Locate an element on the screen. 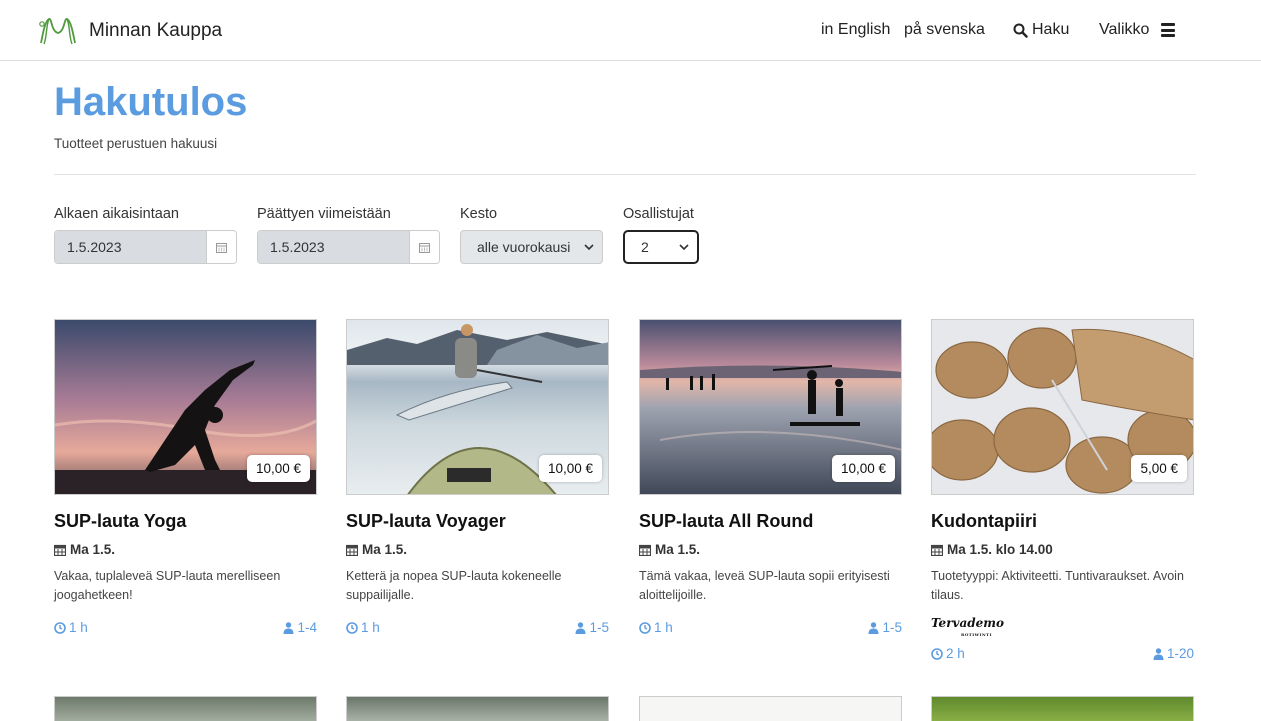  start-date-field: 1.5.2023 is located at coordinates (145, 247).